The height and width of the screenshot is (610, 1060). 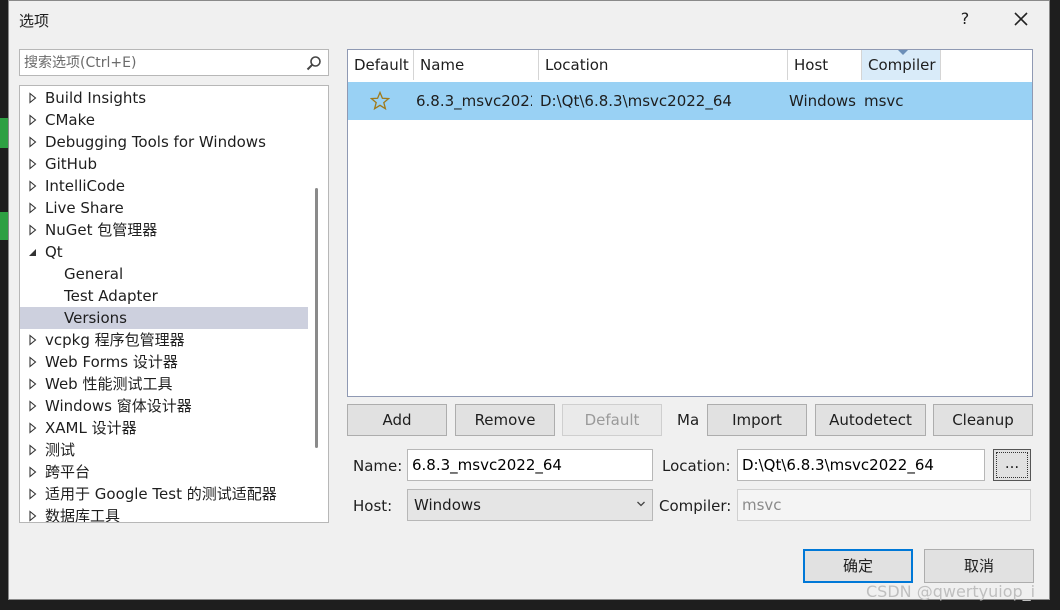 I want to click on tree-item: vcpkg 程序包管理器, so click(x=164, y=340).